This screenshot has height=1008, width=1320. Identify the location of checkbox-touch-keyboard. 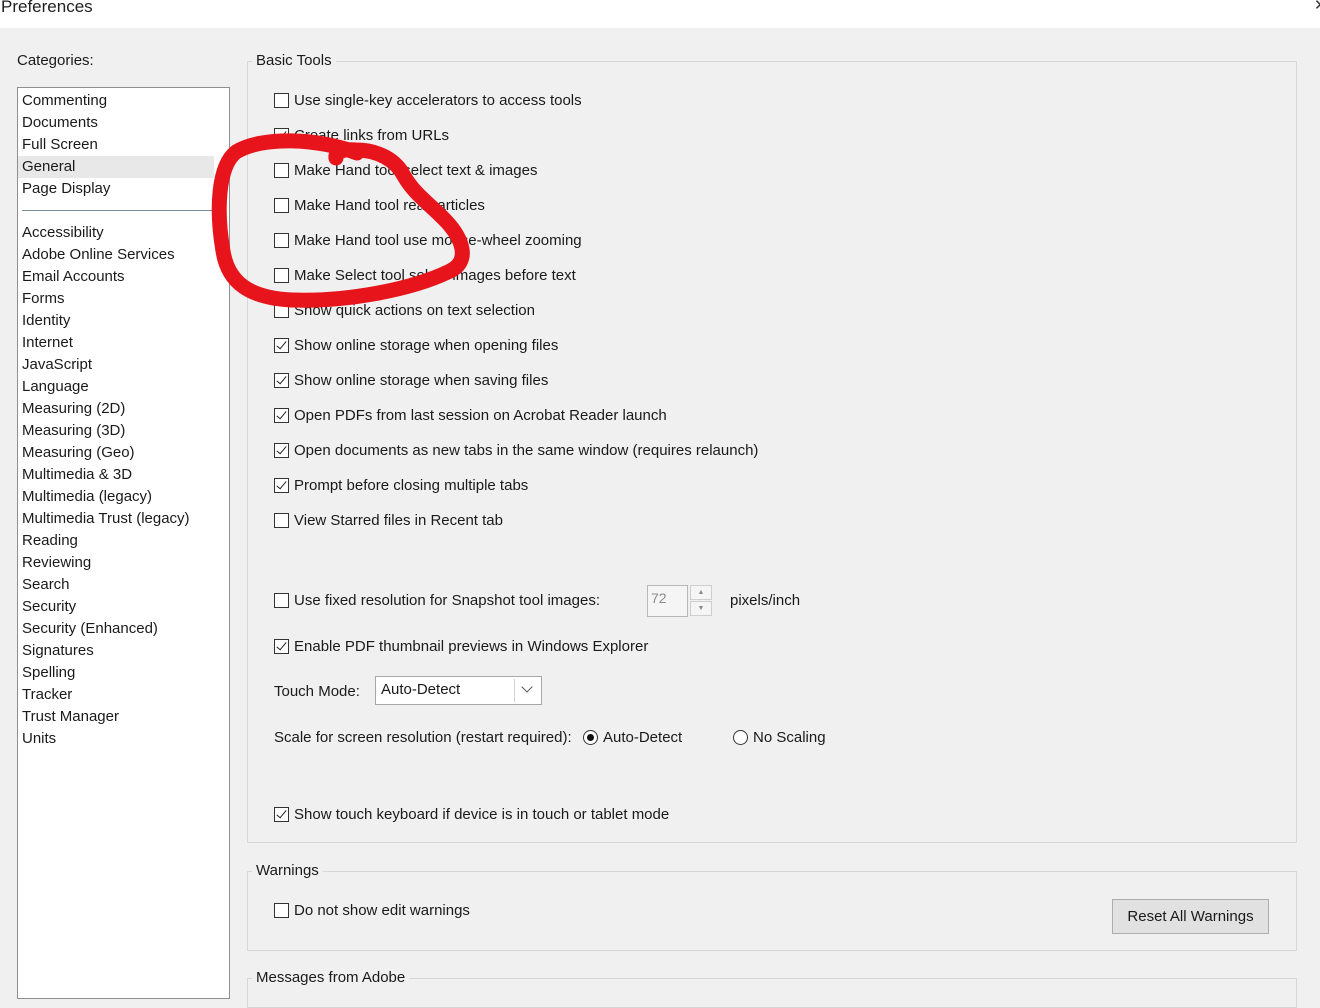
(281, 814).